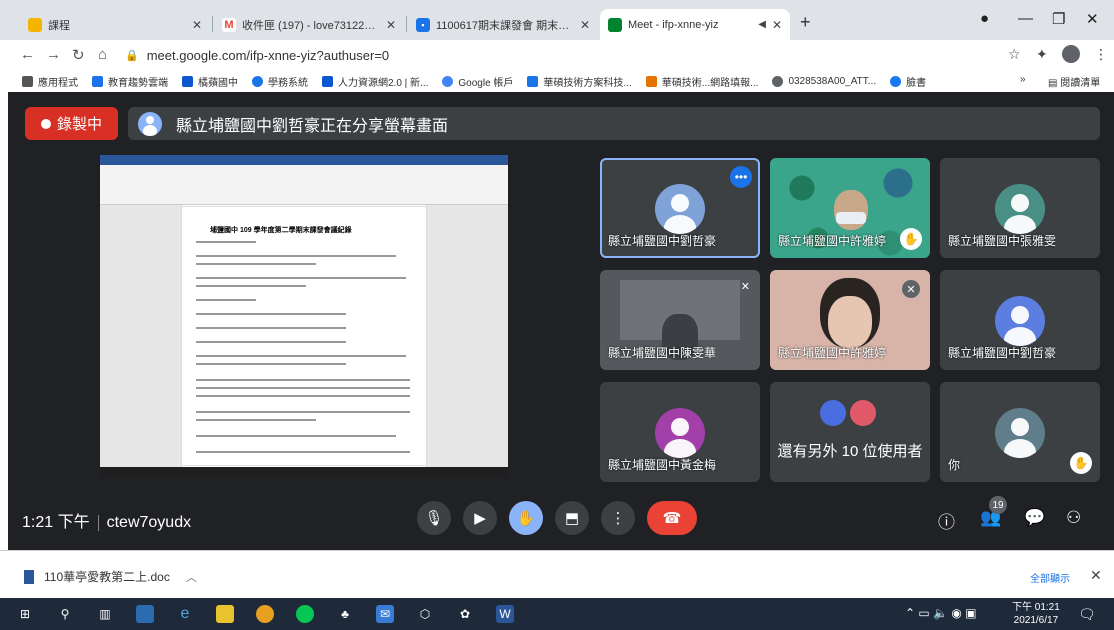  What do you see at coordinates (105, 614) in the screenshot?
I see `task-view-icon: ▥` at bounding box center [105, 614].